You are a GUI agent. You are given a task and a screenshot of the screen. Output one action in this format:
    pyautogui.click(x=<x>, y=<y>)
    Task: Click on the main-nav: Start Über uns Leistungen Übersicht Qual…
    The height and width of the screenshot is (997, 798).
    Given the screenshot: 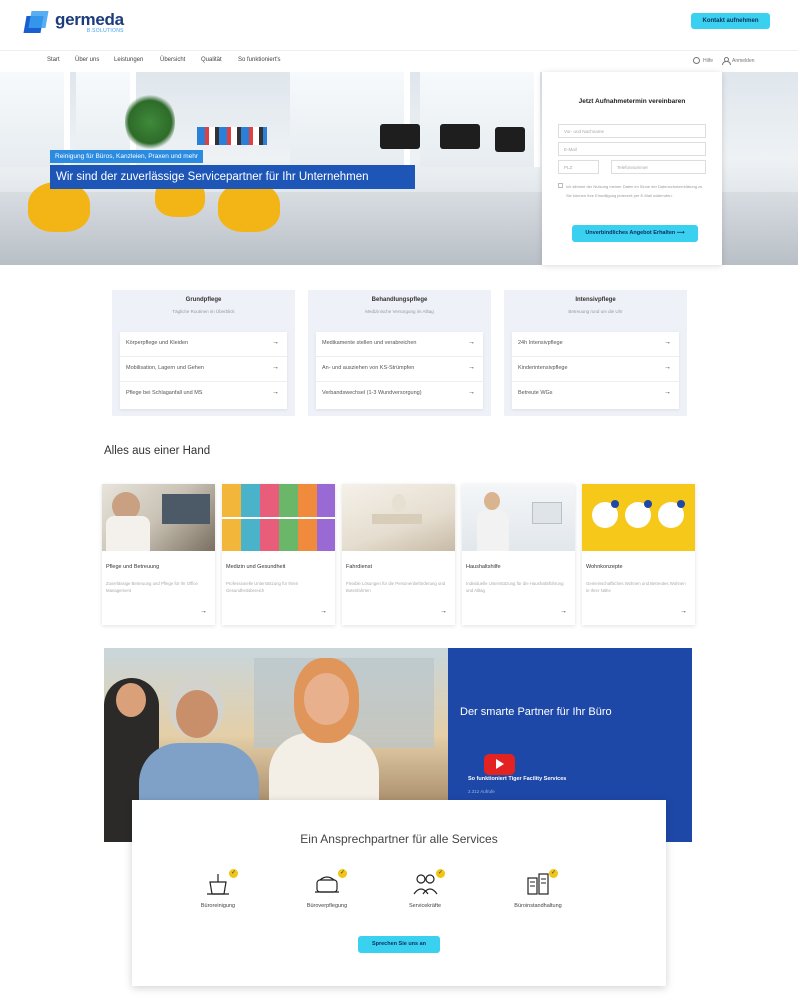 What is the action you would take?
    pyautogui.click(x=399, y=60)
    